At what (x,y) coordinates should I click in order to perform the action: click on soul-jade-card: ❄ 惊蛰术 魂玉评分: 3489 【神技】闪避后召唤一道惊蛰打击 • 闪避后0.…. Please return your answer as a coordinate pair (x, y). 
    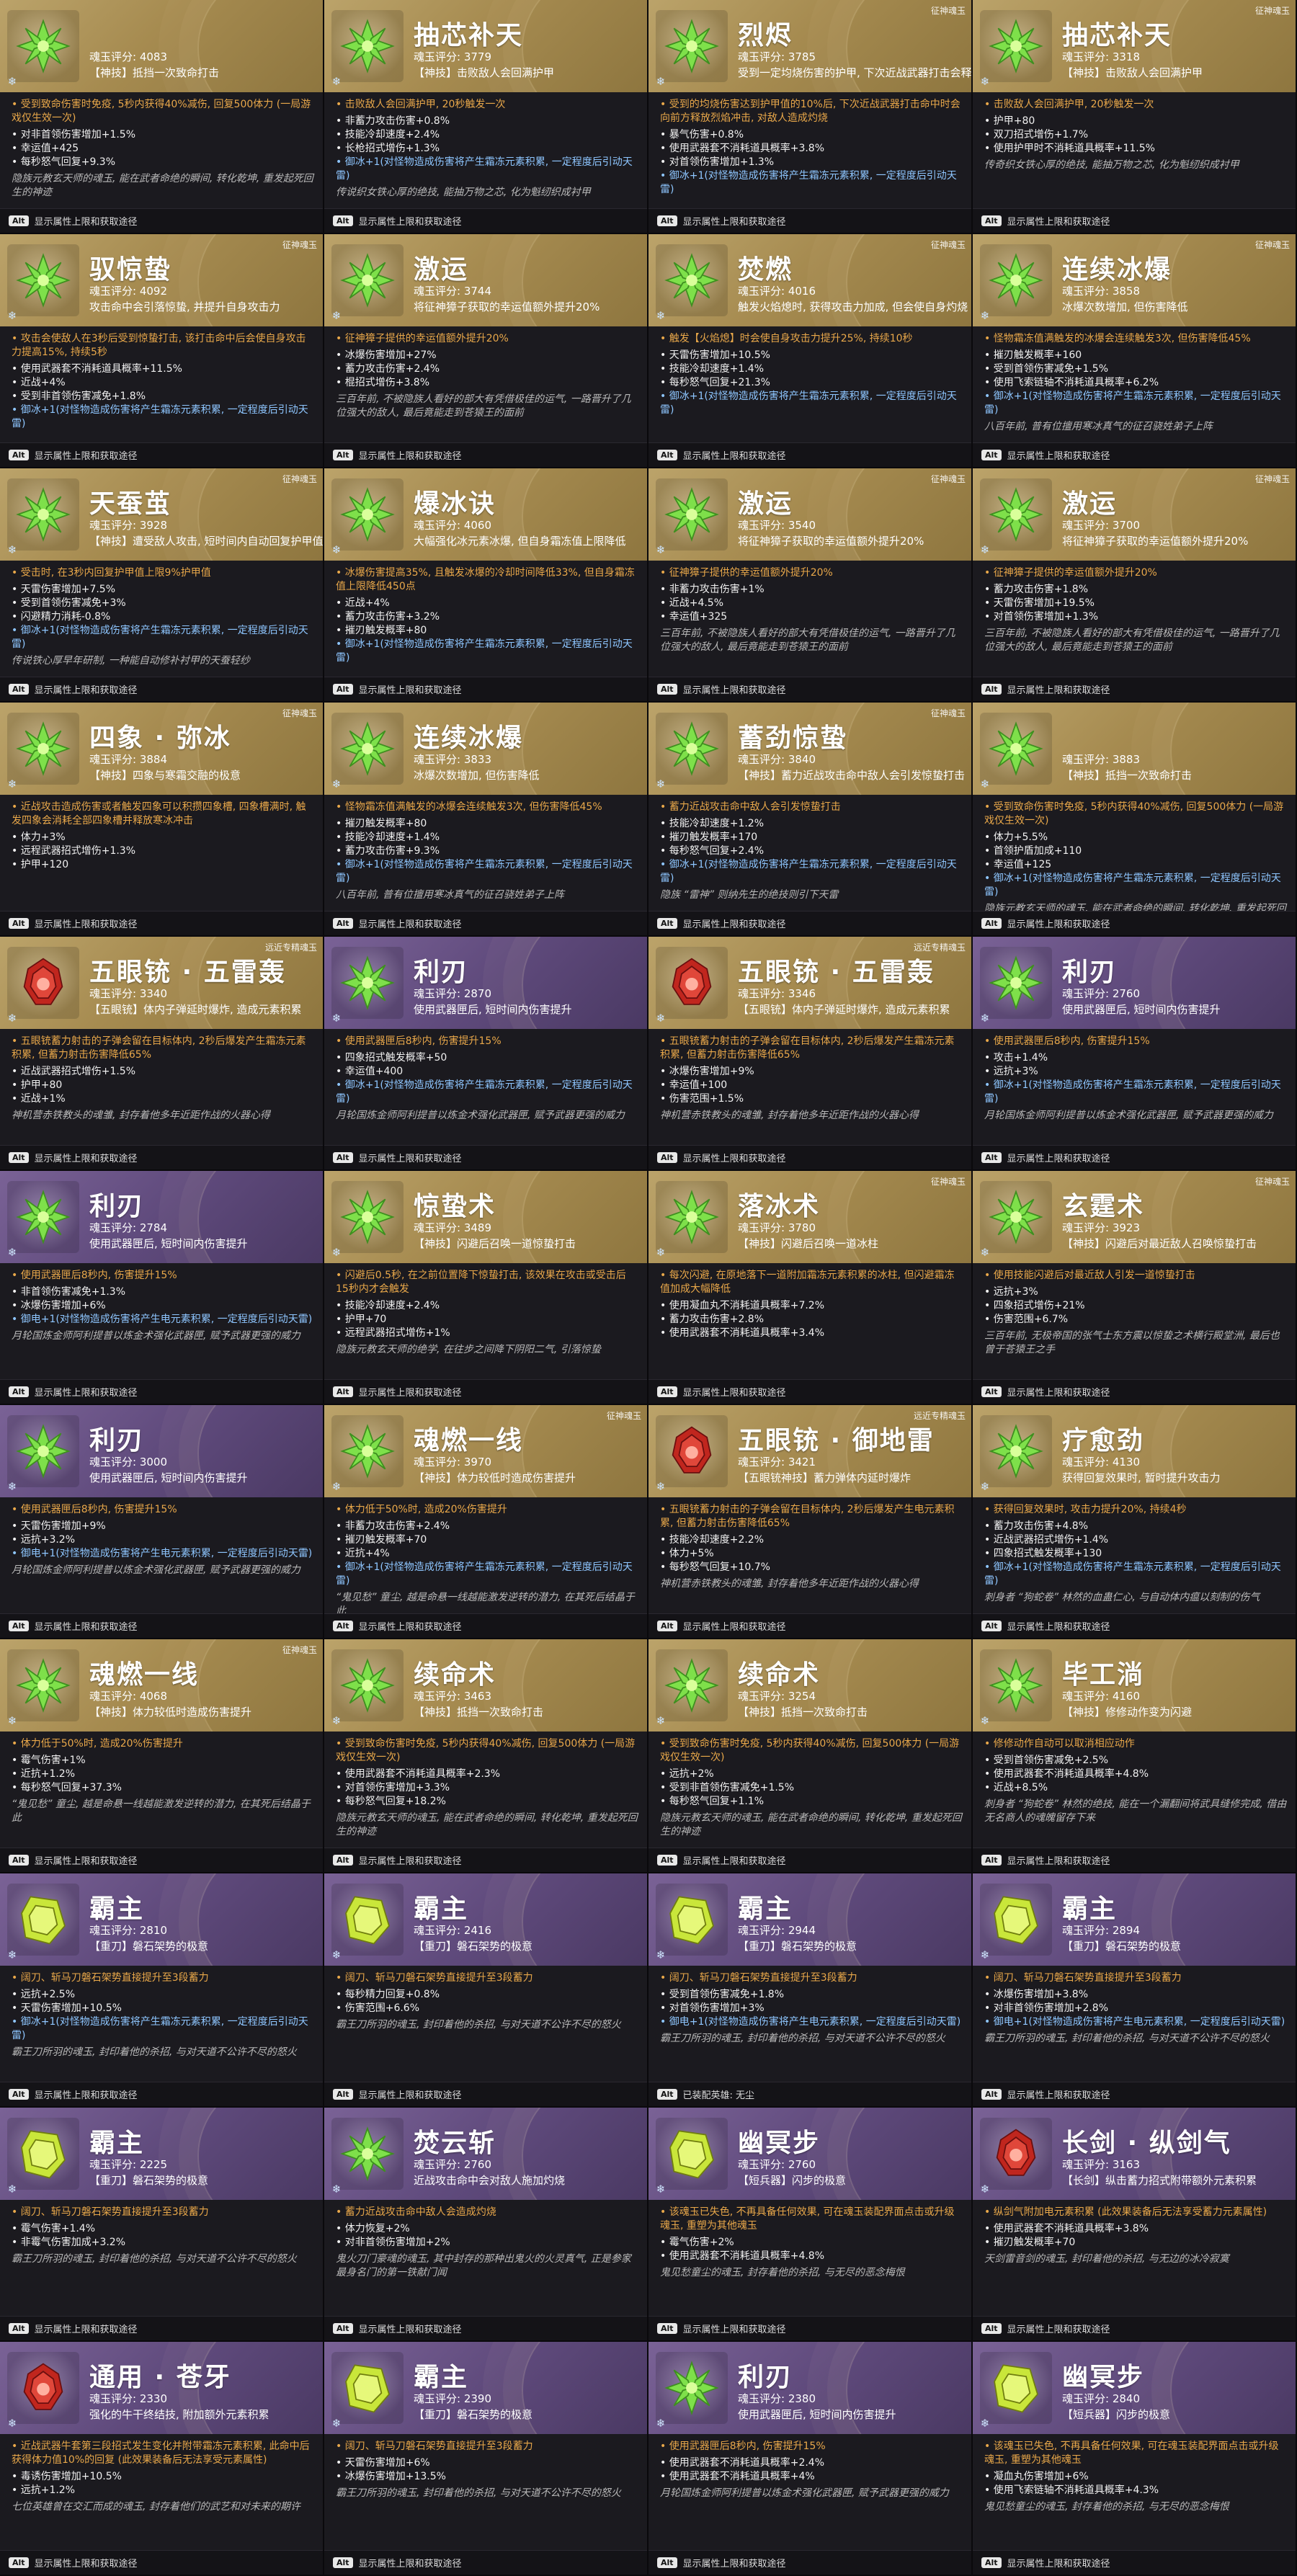
    Looking at the image, I should click on (486, 1288).